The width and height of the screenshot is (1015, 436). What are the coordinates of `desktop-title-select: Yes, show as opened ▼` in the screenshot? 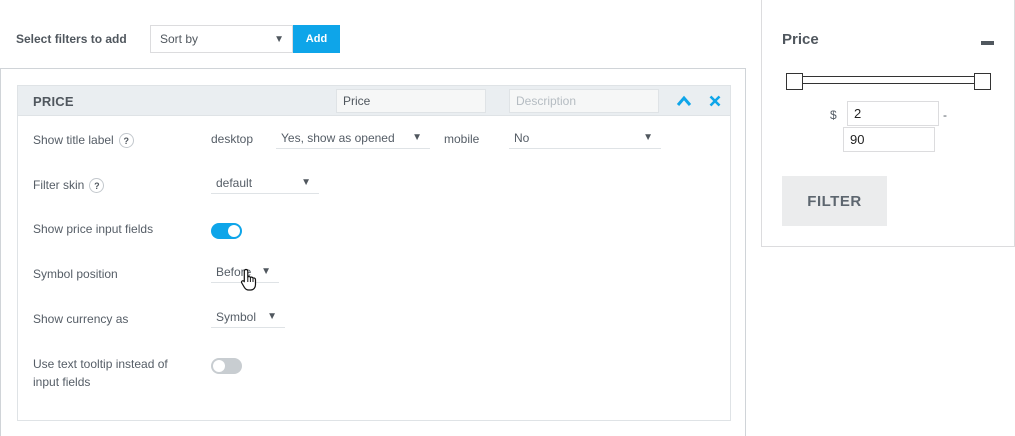 It's located at (353, 138).